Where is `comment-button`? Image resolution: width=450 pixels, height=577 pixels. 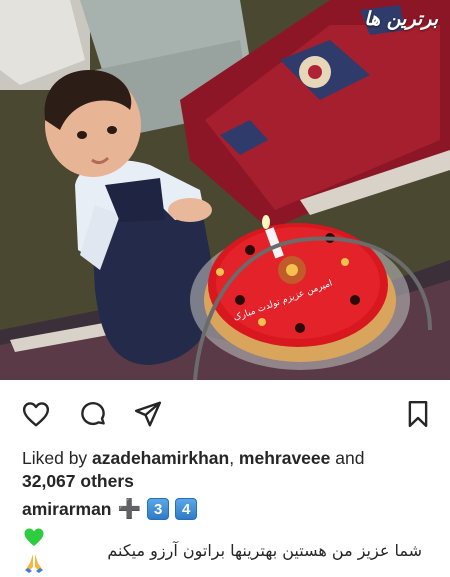
comment-button is located at coordinates (93, 414).